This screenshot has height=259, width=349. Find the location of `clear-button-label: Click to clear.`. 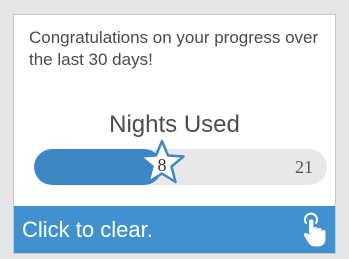

clear-button-label: Click to clear. is located at coordinates (87, 229).